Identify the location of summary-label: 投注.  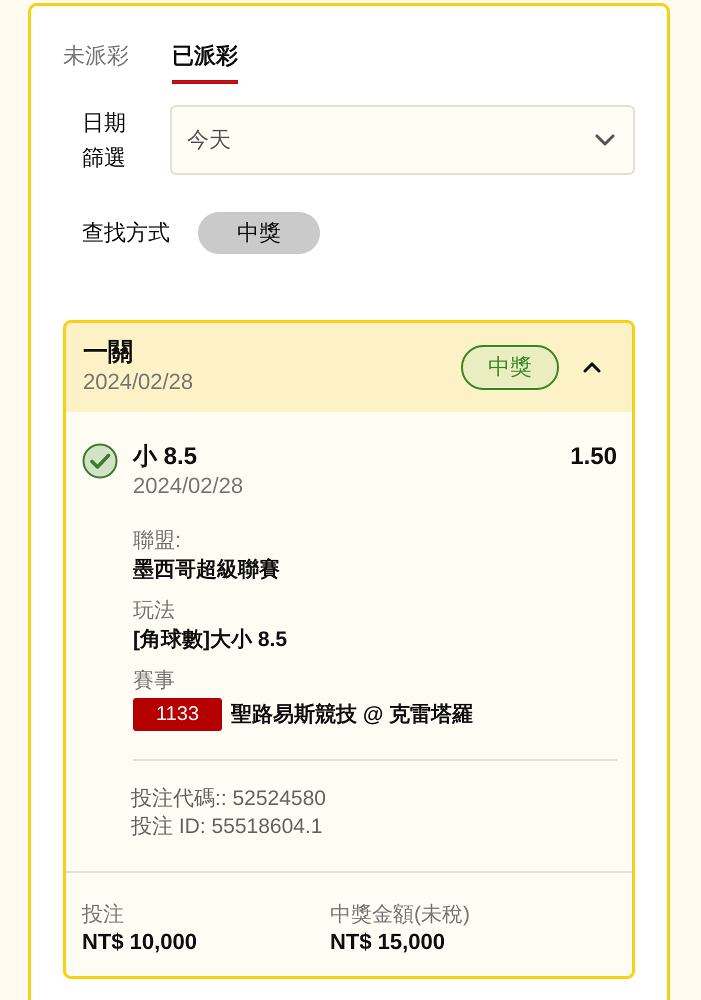
(103, 915).